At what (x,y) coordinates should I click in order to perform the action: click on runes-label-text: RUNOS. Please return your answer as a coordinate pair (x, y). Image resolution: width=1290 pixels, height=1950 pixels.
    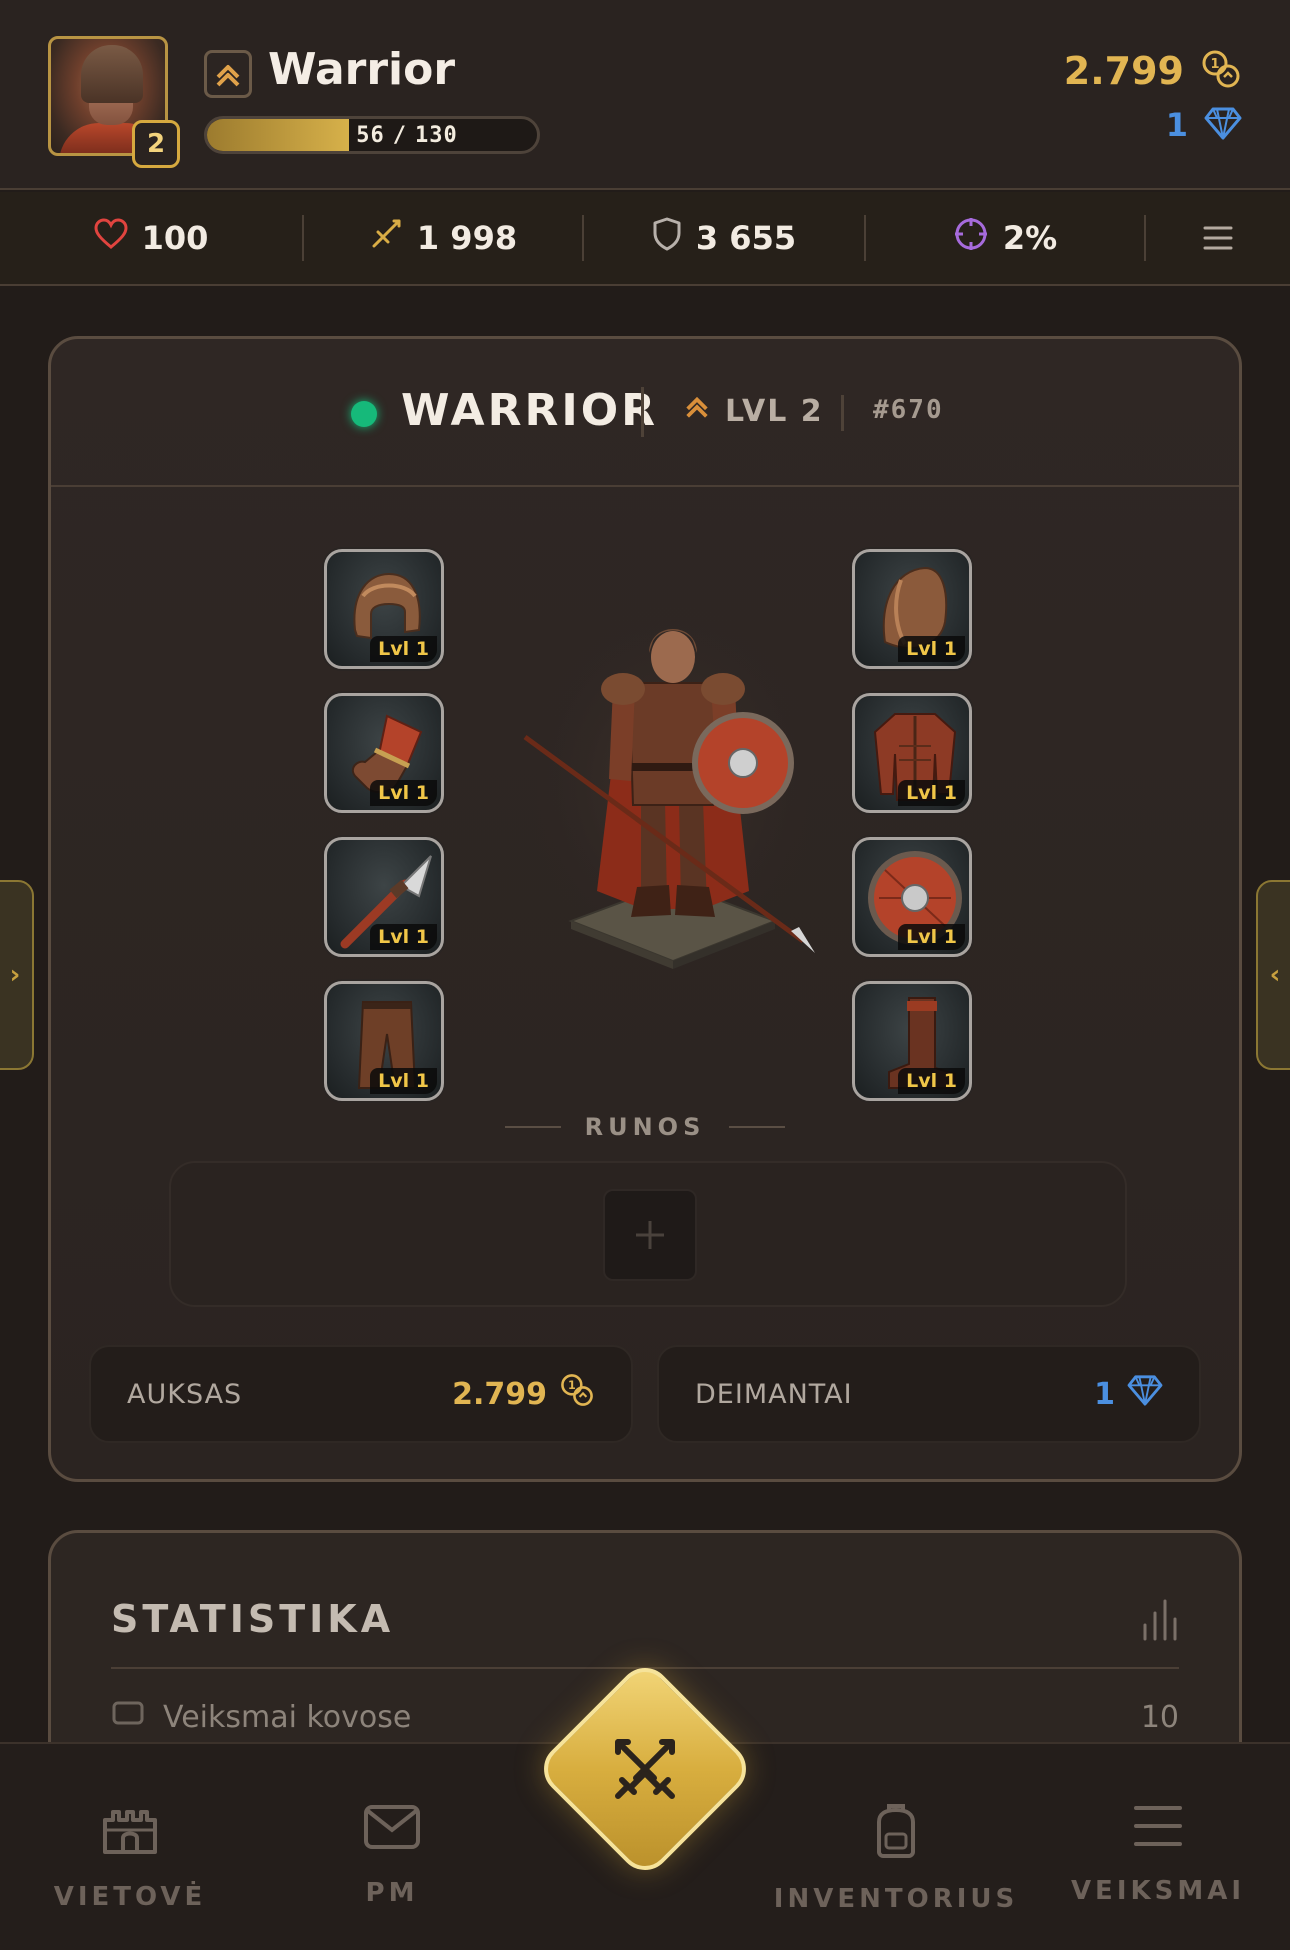
    Looking at the image, I should click on (645, 1127).